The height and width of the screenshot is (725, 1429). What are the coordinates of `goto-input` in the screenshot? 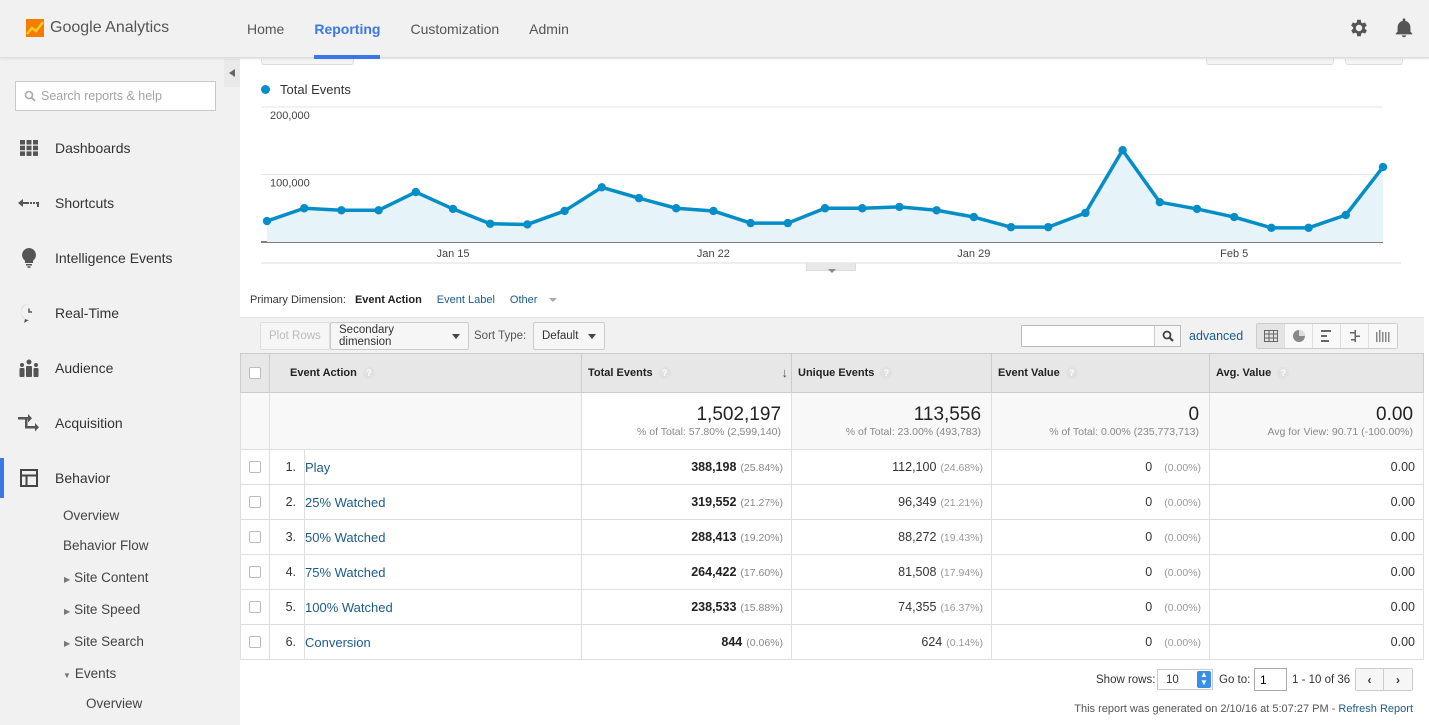 It's located at (1270, 679).